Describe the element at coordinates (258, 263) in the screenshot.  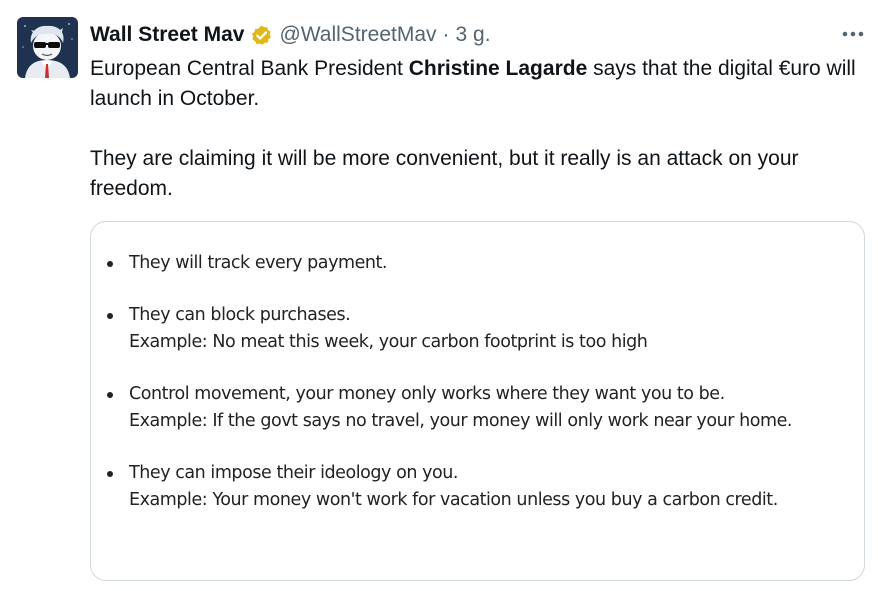
I see `list-item-line: They will track every payment.` at that location.